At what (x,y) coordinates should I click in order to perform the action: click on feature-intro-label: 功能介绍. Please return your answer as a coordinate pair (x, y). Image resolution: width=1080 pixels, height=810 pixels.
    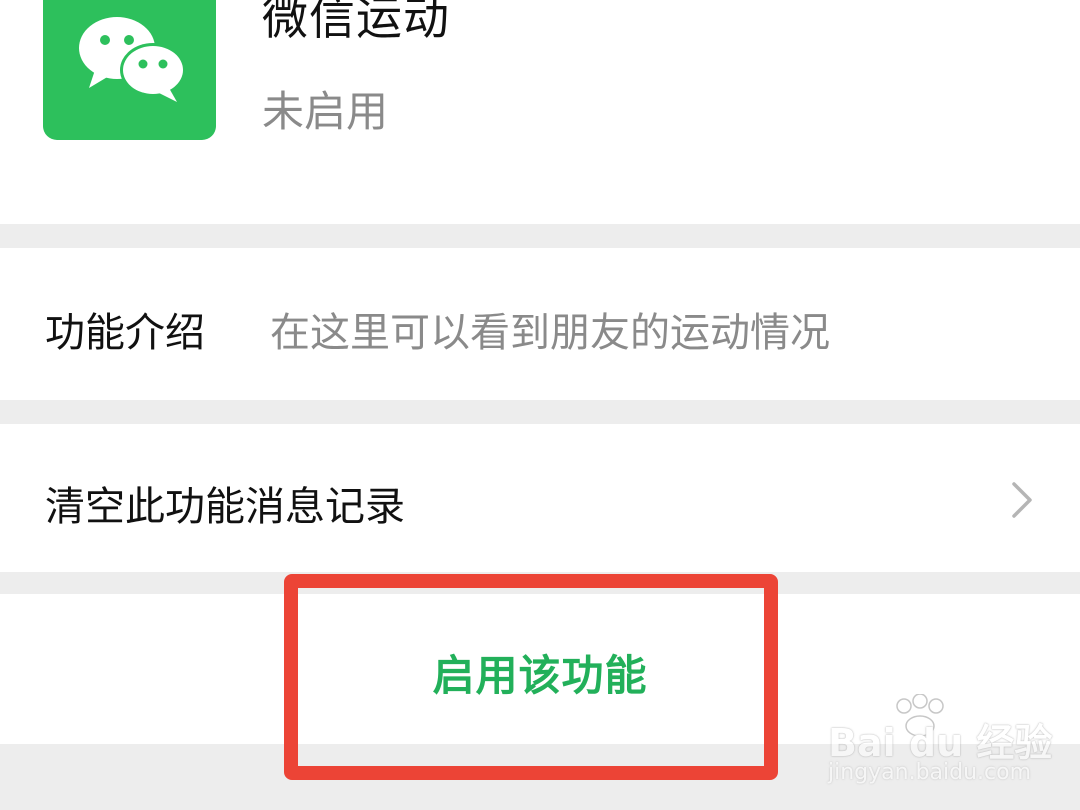
    Looking at the image, I should click on (125, 333).